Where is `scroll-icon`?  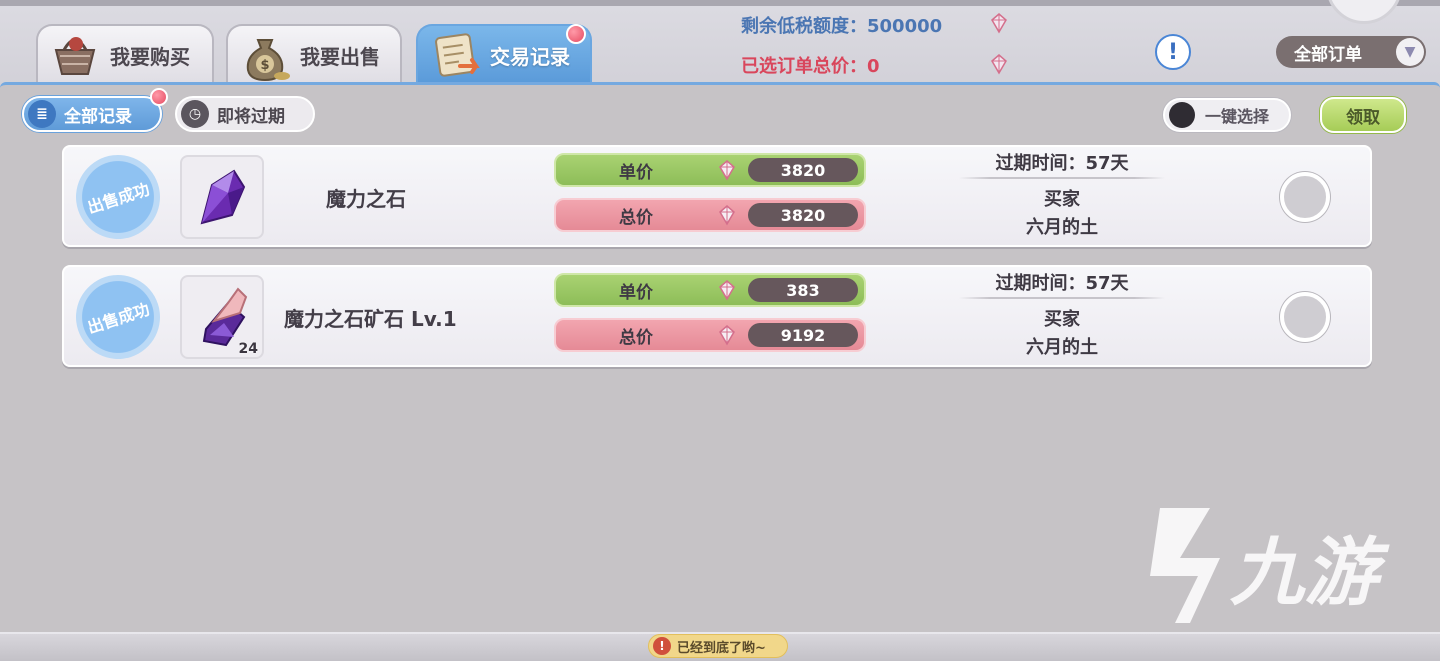 scroll-icon is located at coordinates (455, 55).